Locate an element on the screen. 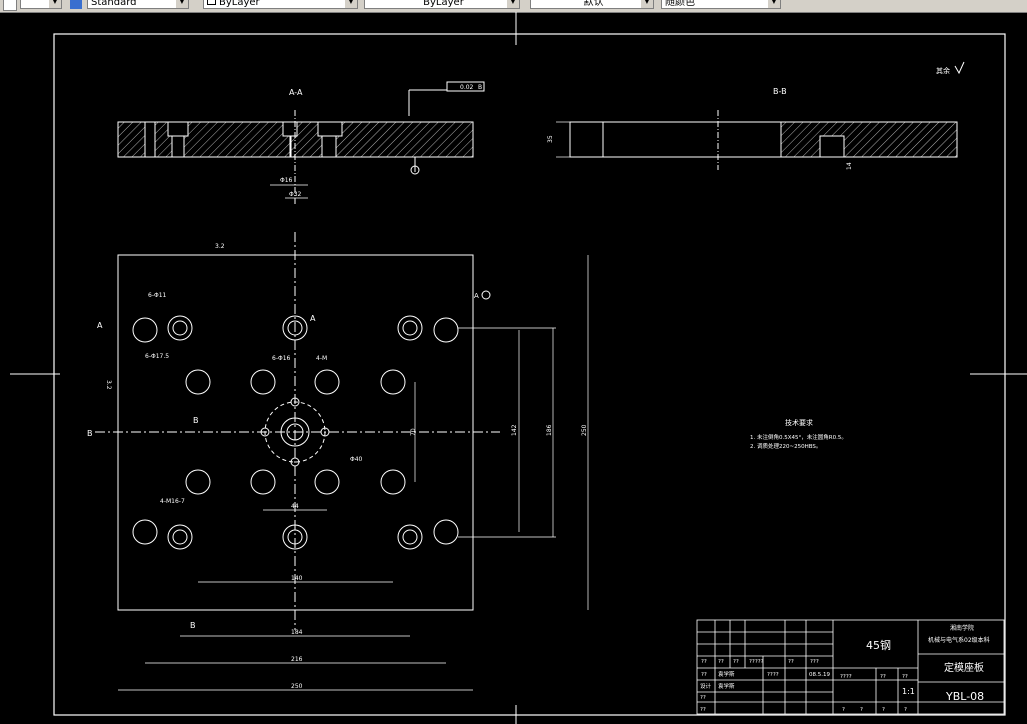 The image size is (1027, 724). dim-70: 70 is located at coordinates (413, 432).